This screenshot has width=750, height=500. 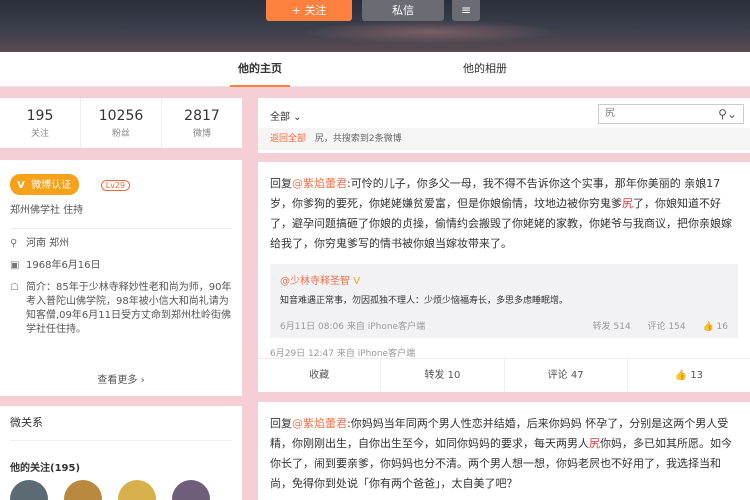 What do you see at coordinates (115, 185) in the screenshot?
I see `level-badge: Lv29` at bounding box center [115, 185].